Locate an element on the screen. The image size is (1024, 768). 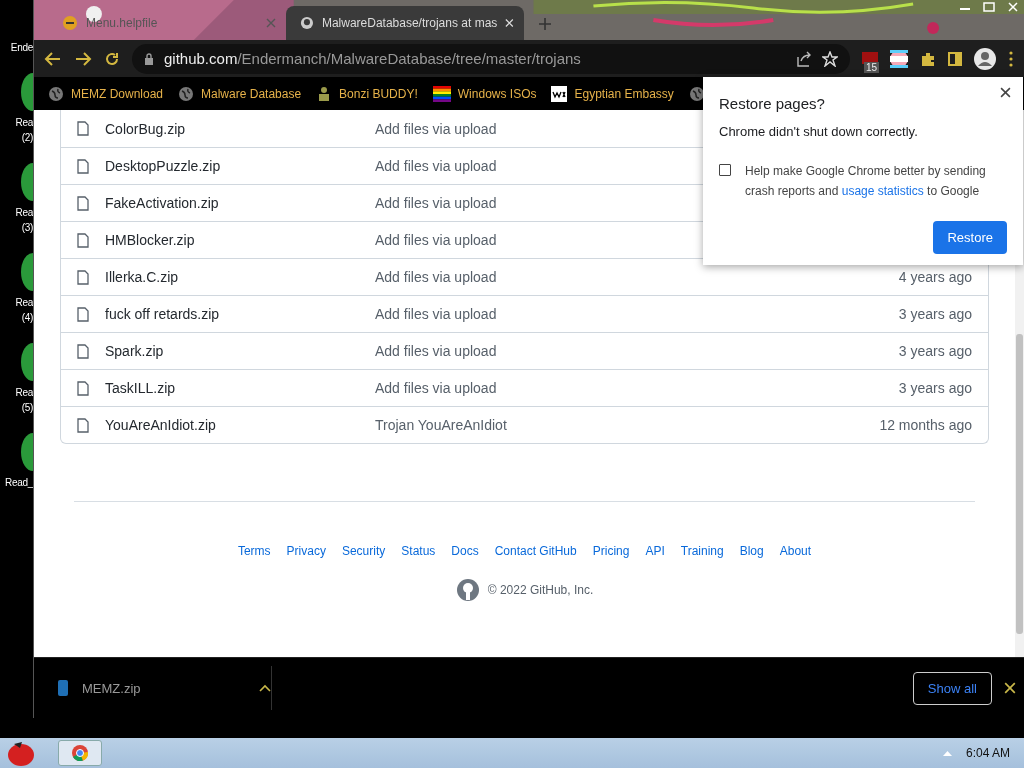
file-name-link: FakeActivation.zip is located at coordinates (240, 203).